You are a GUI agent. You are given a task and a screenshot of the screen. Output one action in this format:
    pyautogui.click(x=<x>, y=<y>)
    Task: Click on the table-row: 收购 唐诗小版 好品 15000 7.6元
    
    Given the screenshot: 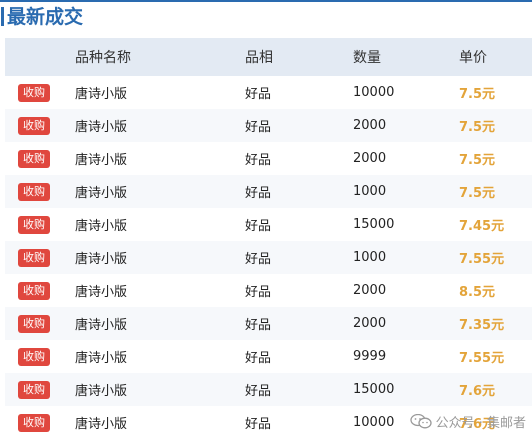 What is the action you would take?
    pyautogui.click(x=268, y=389)
    